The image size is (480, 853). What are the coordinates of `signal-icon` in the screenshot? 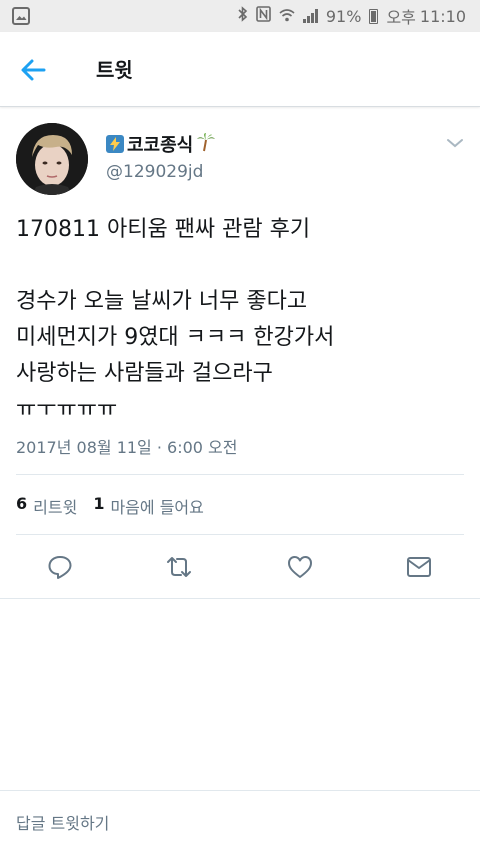 It's located at (310, 16).